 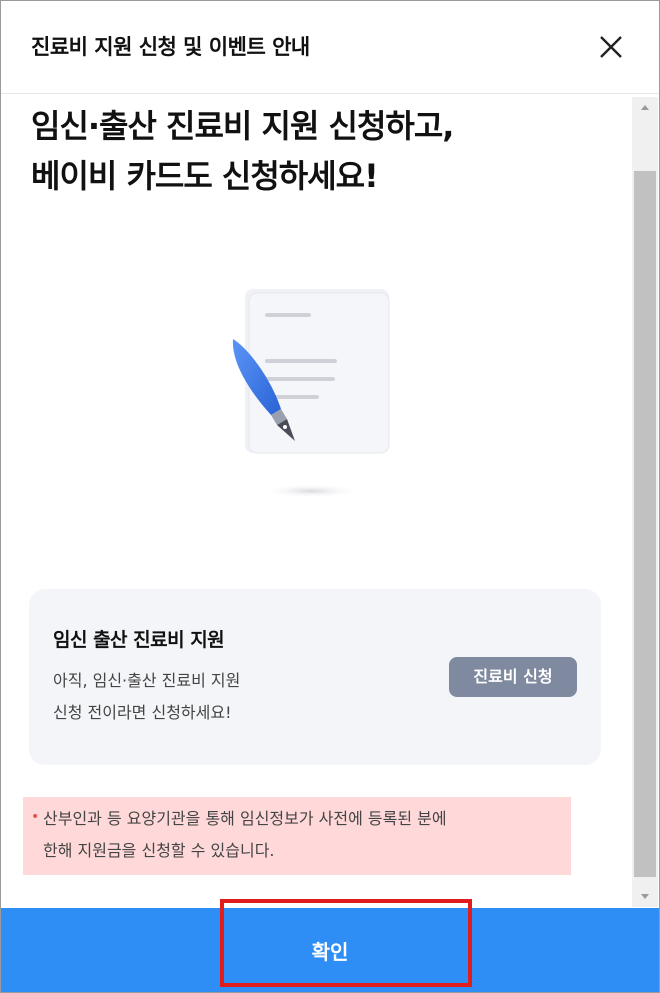 I want to click on notice-line-1: 산부인과 등 요양기관을 통해 임신정보가 사전에 등록된 분에, so click(x=245, y=818).